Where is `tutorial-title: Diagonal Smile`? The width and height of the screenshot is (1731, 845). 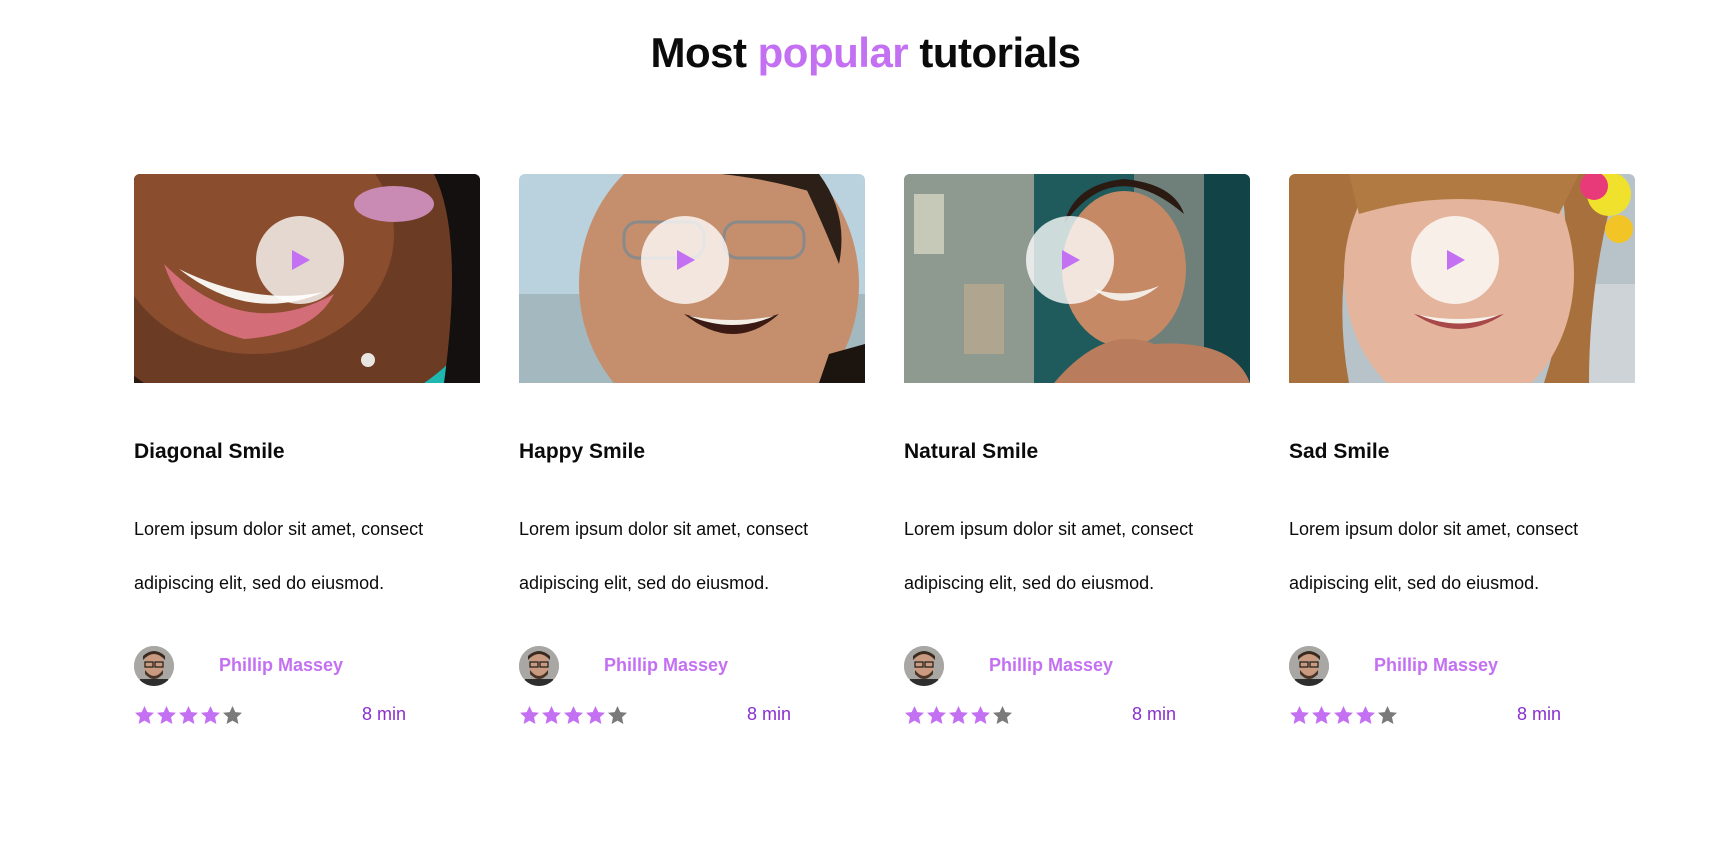
tutorial-title: Diagonal Smile is located at coordinates (209, 452).